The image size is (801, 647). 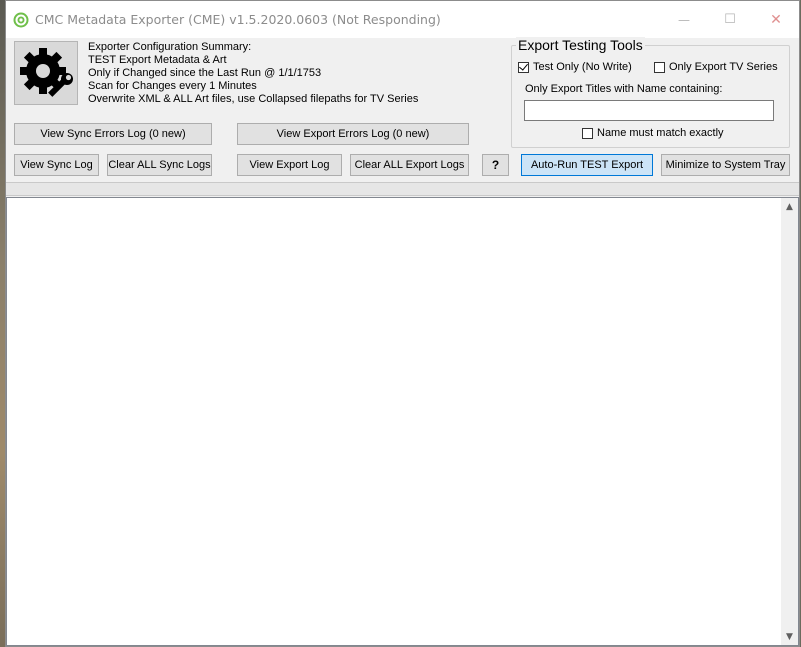 I want to click on clear-export-logs-button: Clear ALL Export Logs, so click(x=409, y=165).